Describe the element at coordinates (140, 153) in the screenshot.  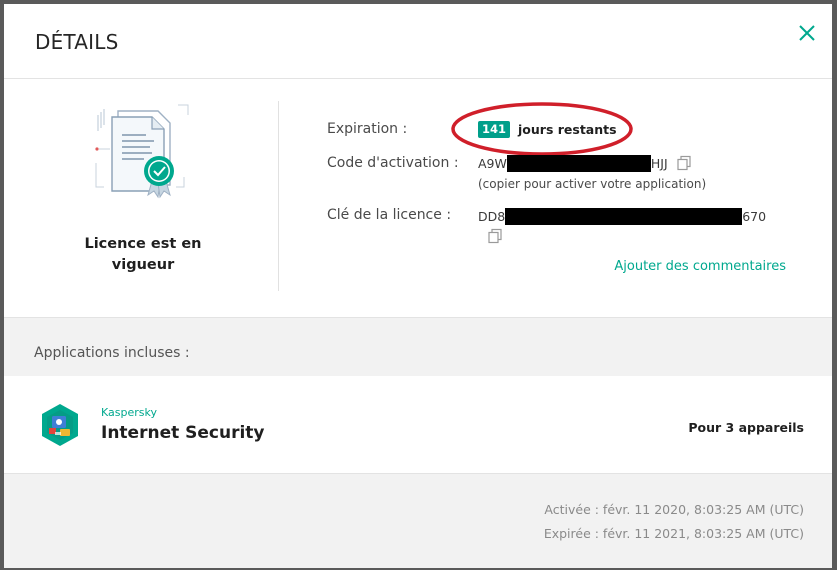
I see `license-certificate-icon` at that location.